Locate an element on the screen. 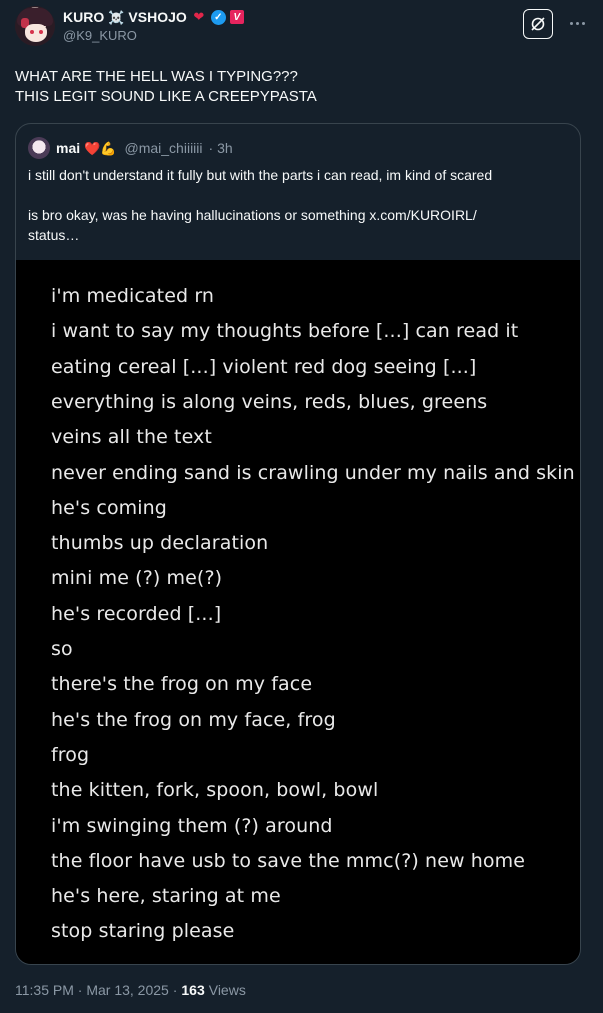 This screenshot has height=1013, width=603. more-icon is located at coordinates (571, 23).